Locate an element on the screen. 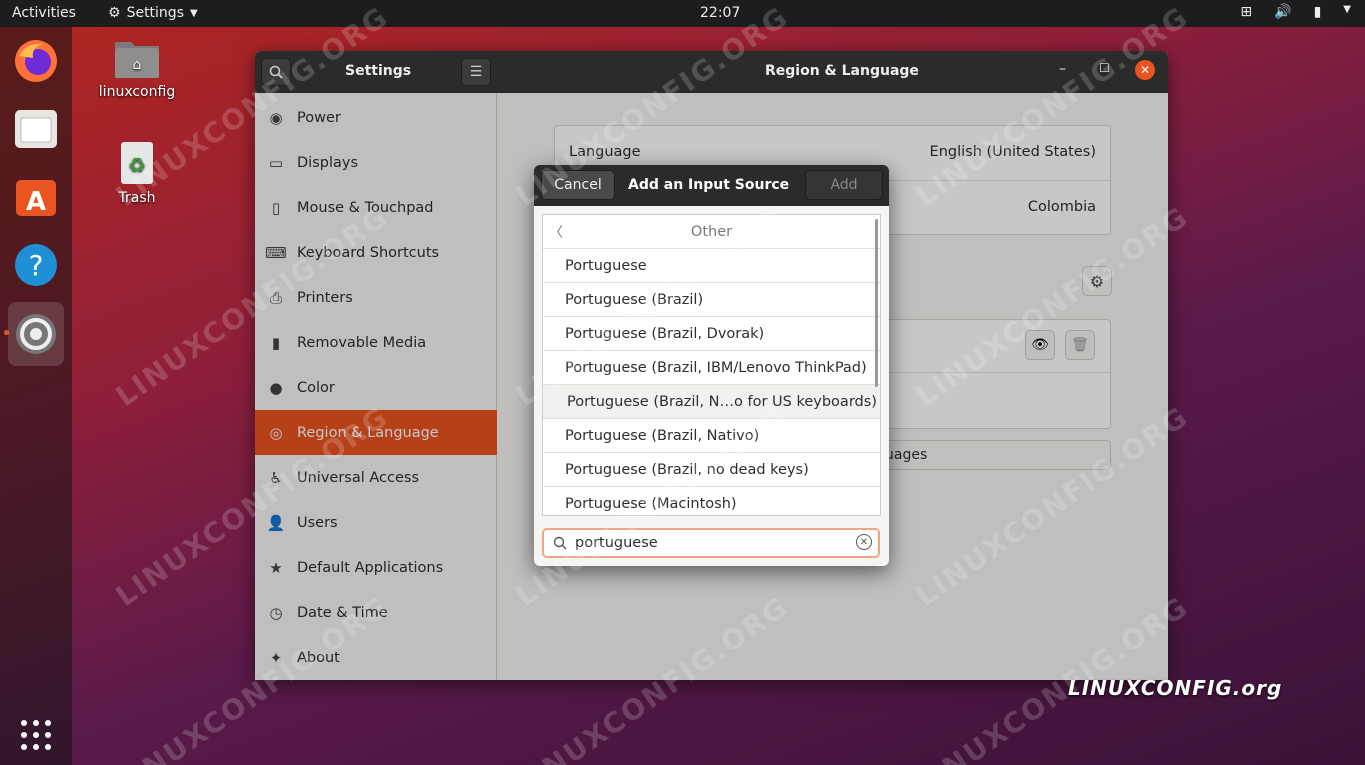  files-icon is located at coordinates (36, 129).